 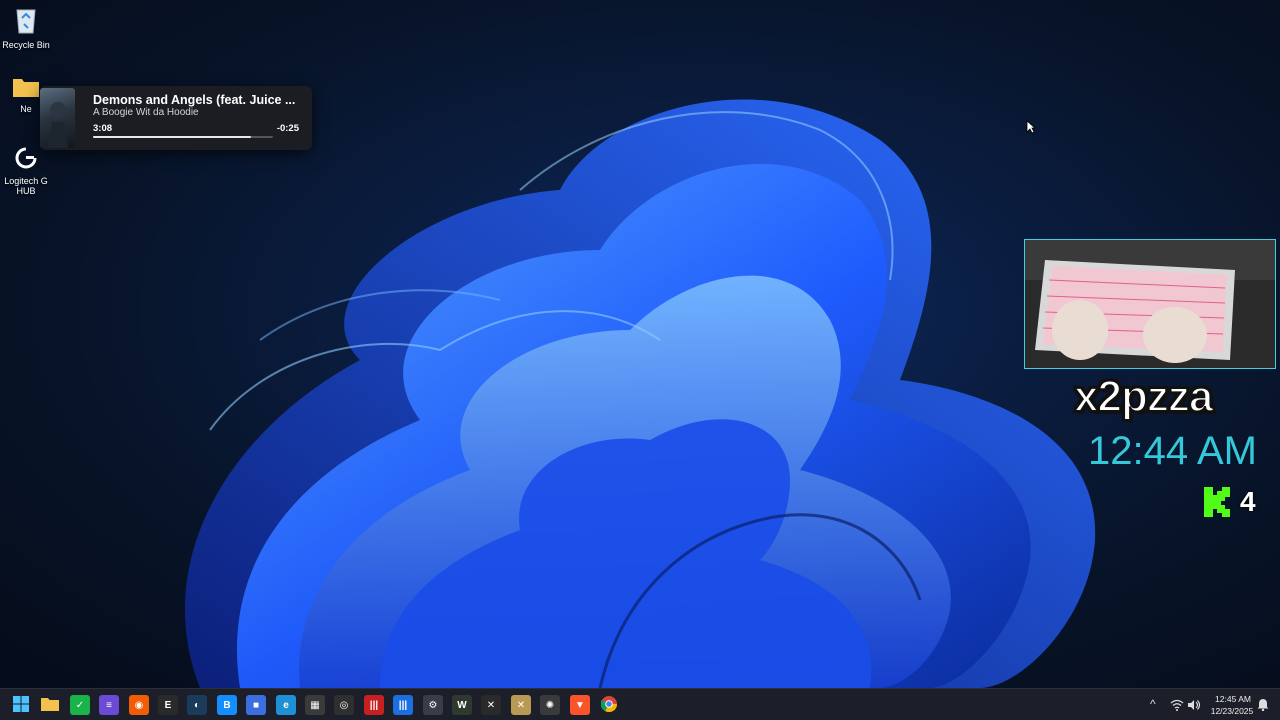 I want to click on xbox-icon: ✓, so click(x=80, y=705).